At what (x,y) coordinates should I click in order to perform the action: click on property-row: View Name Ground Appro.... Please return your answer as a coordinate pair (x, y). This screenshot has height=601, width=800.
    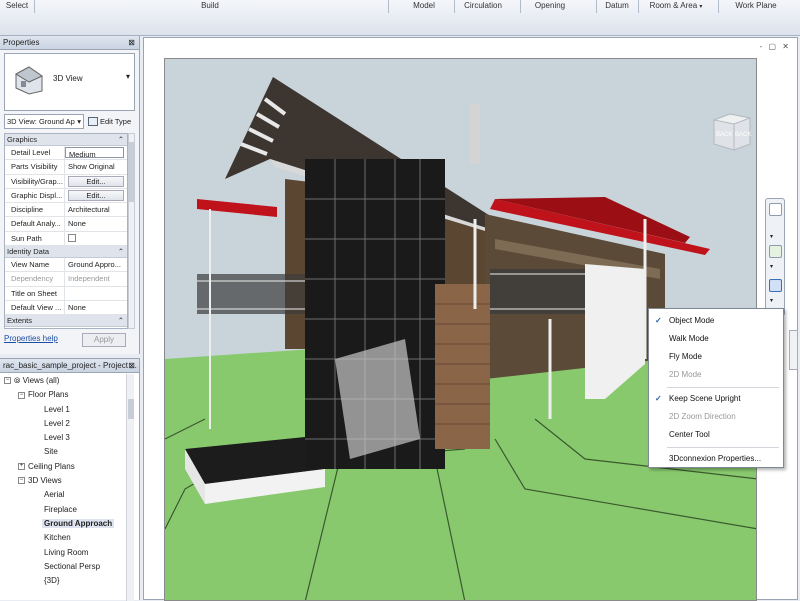
    Looking at the image, I should click on (66, 265).